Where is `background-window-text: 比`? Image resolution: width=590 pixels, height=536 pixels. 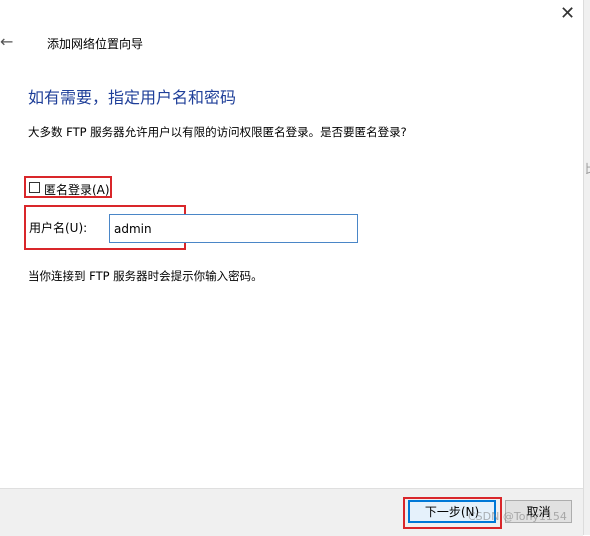 background-window-text: 比 is located at coordinates (587, 168).